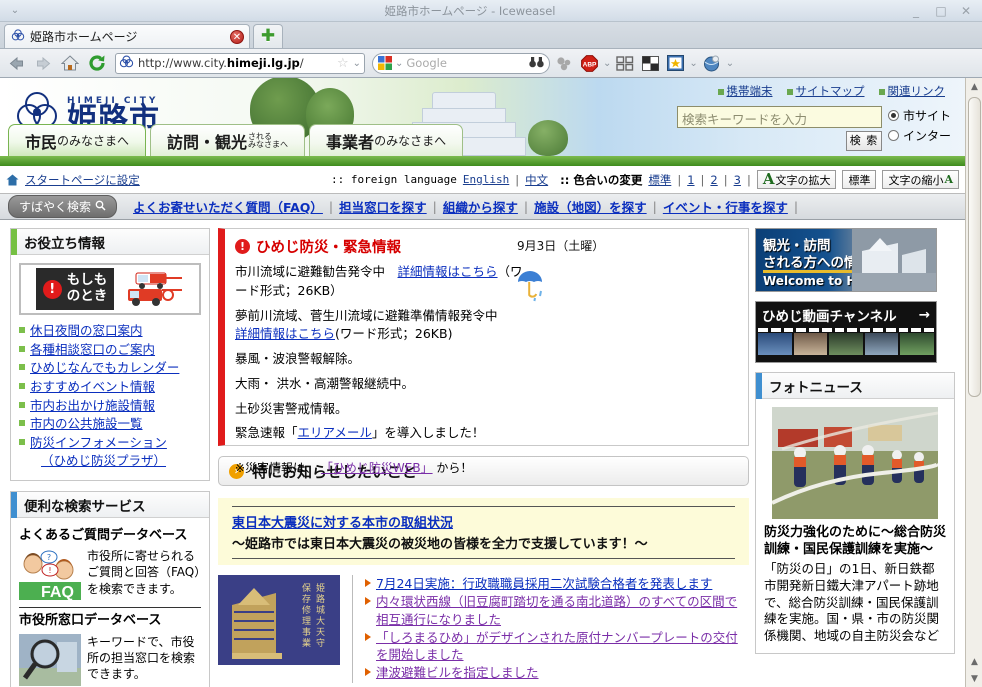  Describe the element at coordinates (386, 140) in the screenshot. I see `site-tab-business: 事業者 のみなさまへ` at that location.